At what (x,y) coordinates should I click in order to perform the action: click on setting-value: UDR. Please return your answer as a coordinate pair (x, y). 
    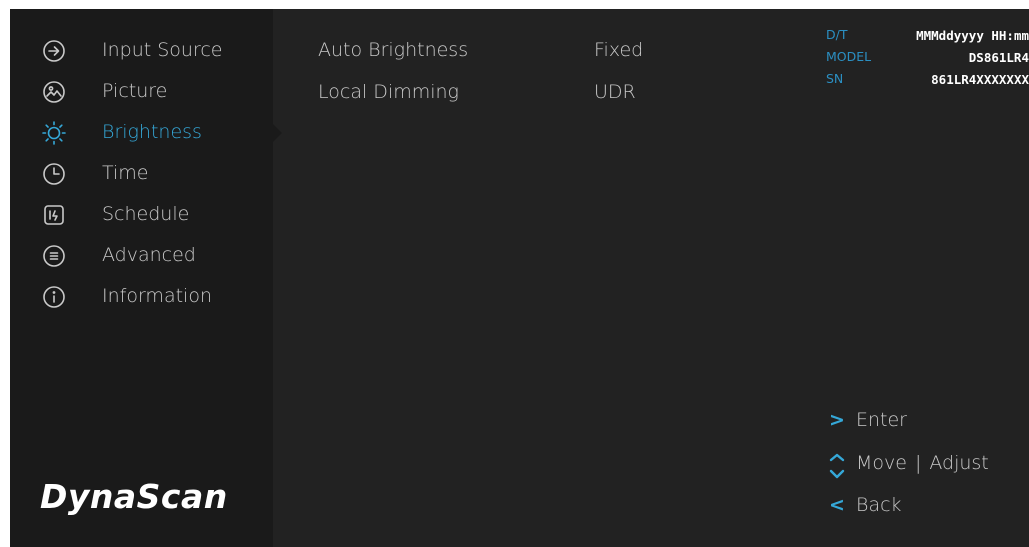
    Looking at the image, I should click on (615, 92).